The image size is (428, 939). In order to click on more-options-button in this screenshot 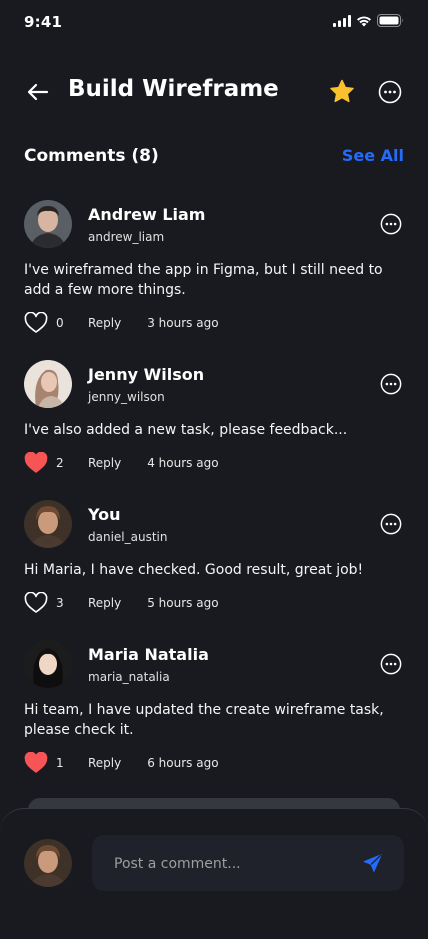, I will do `click(390, 92)`.